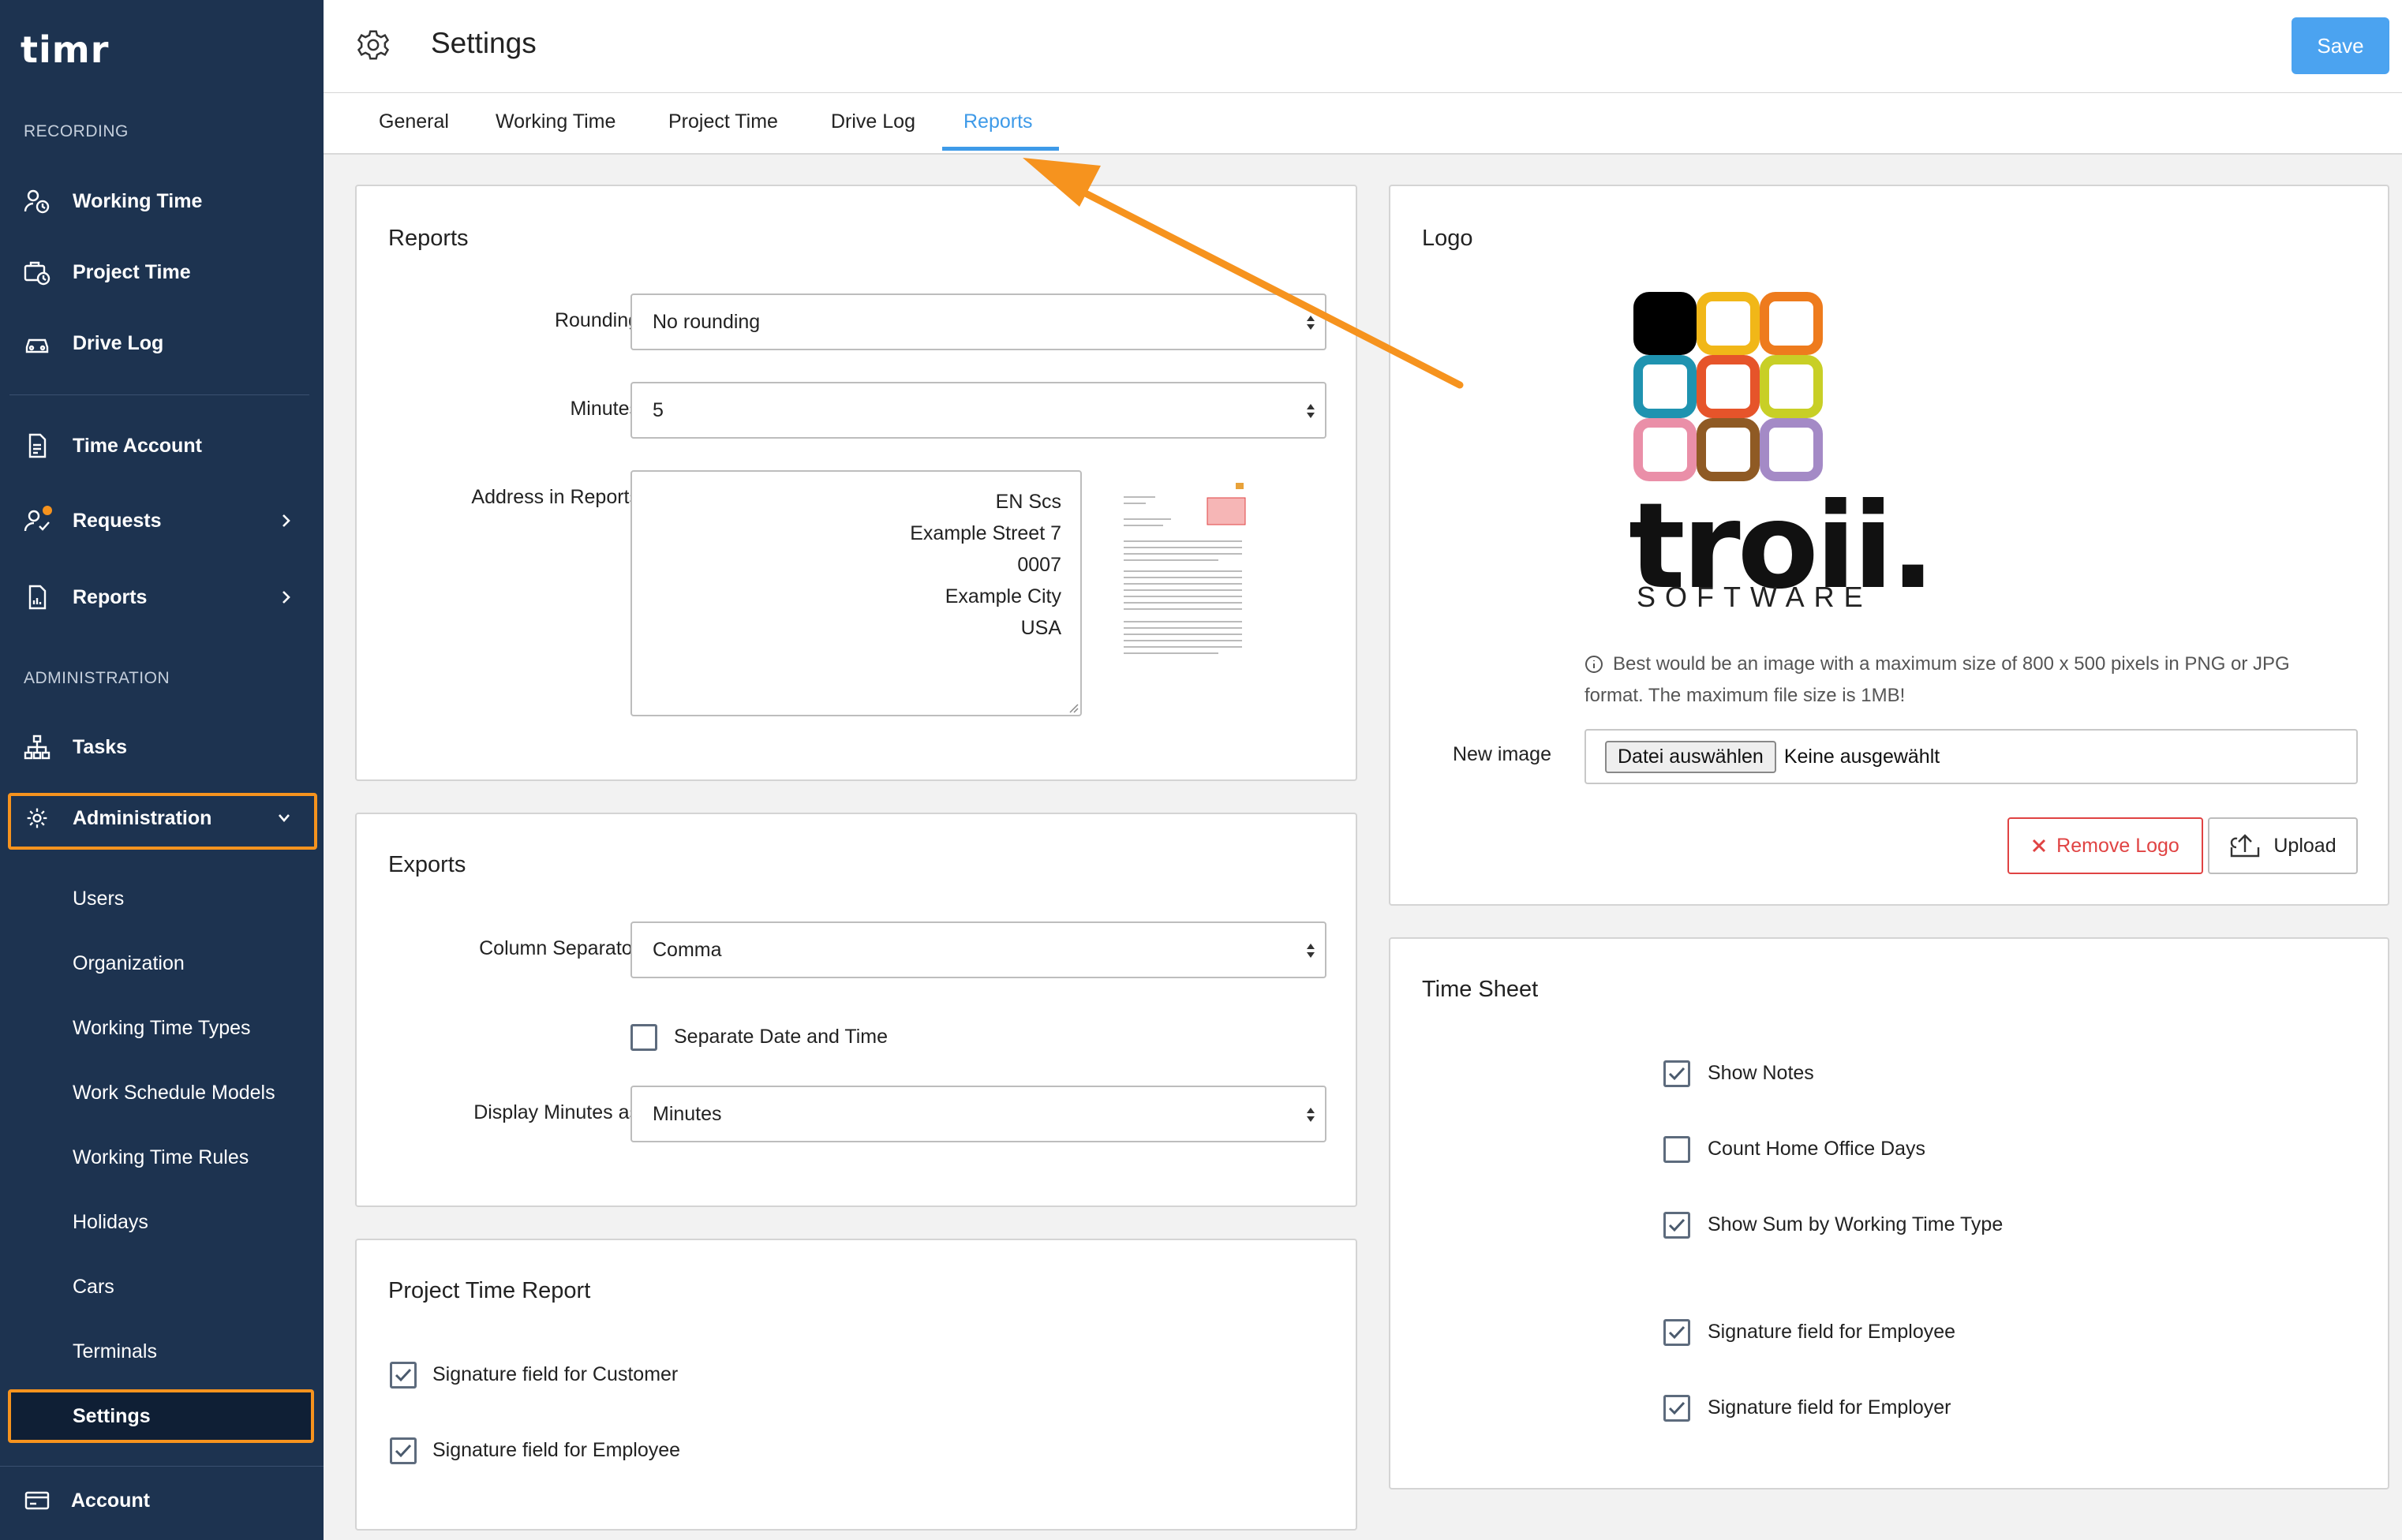 The width and height of the screenshot is (2402, 1540). I want to click on minutes-select: 5, so click(978, 410).